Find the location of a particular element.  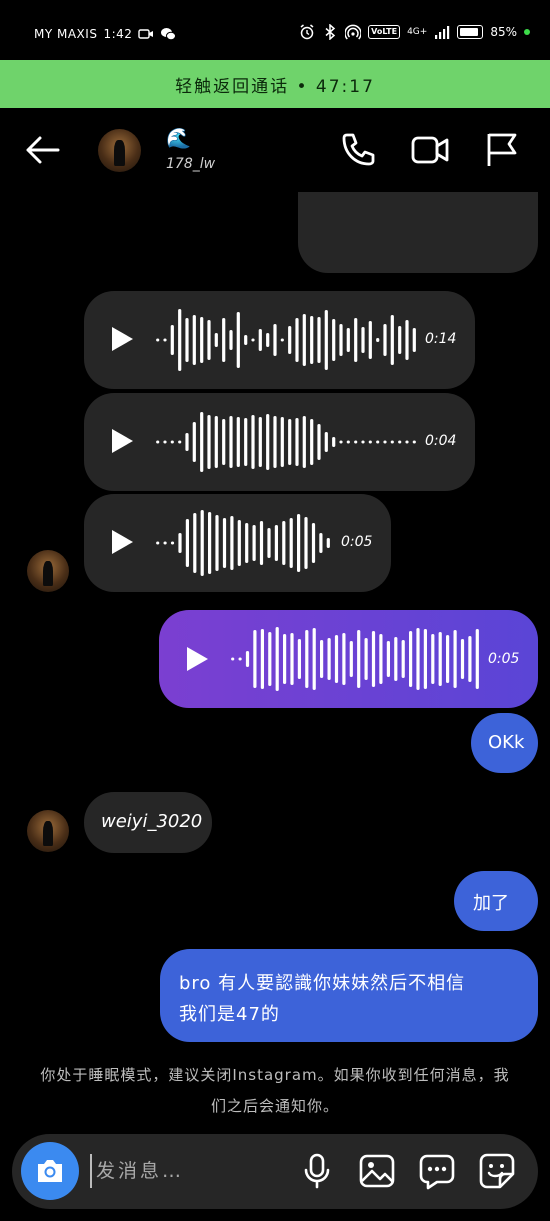

message-text: weiyi_3020 is located at coordinates (152, 821).